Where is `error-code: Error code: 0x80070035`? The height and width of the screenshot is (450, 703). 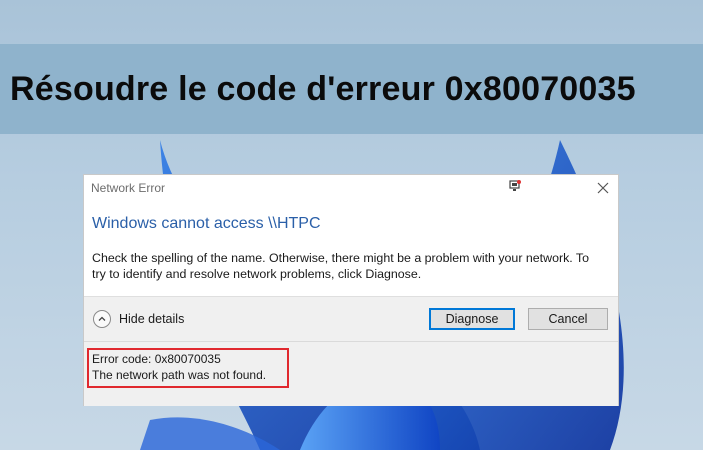 error-code: Error code: 0x80070035 is located at coordinates (156, 359).